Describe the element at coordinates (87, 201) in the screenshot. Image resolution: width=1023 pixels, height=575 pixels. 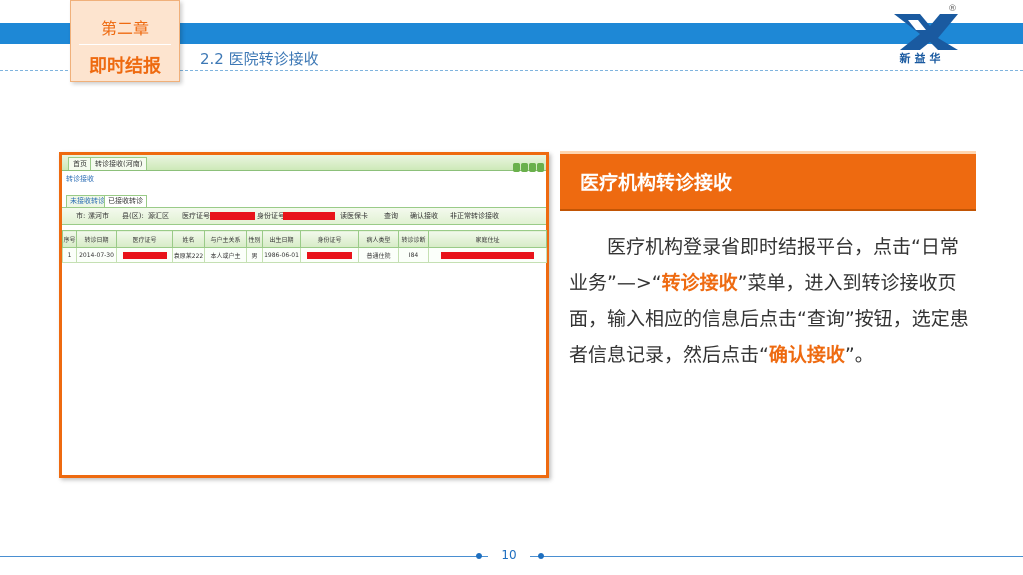
I see `subtab-pending: 未接收转诊` at that location.